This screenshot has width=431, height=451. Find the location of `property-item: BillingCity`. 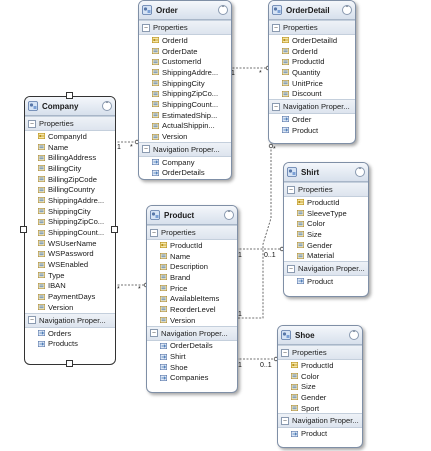

property-item: BillingCity is located at coordinates (70, 168).